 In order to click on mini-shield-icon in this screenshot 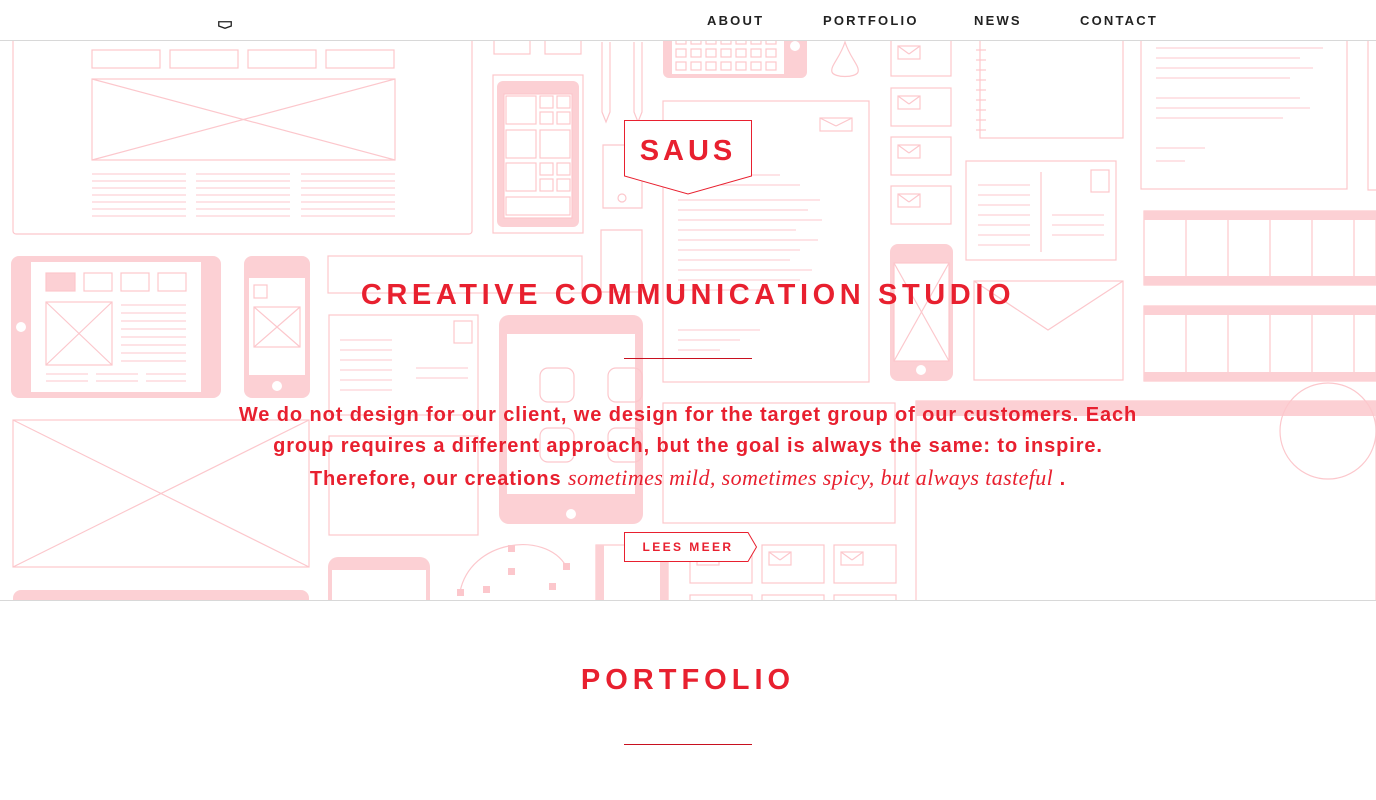, I will do `click(225, 25)`.